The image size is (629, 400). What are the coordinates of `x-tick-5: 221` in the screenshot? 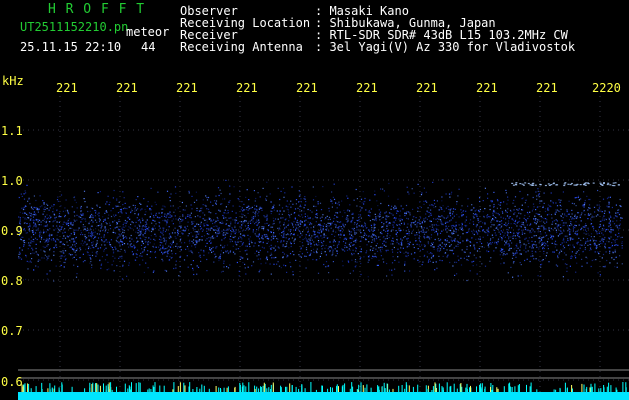 It's located at (307, 88).